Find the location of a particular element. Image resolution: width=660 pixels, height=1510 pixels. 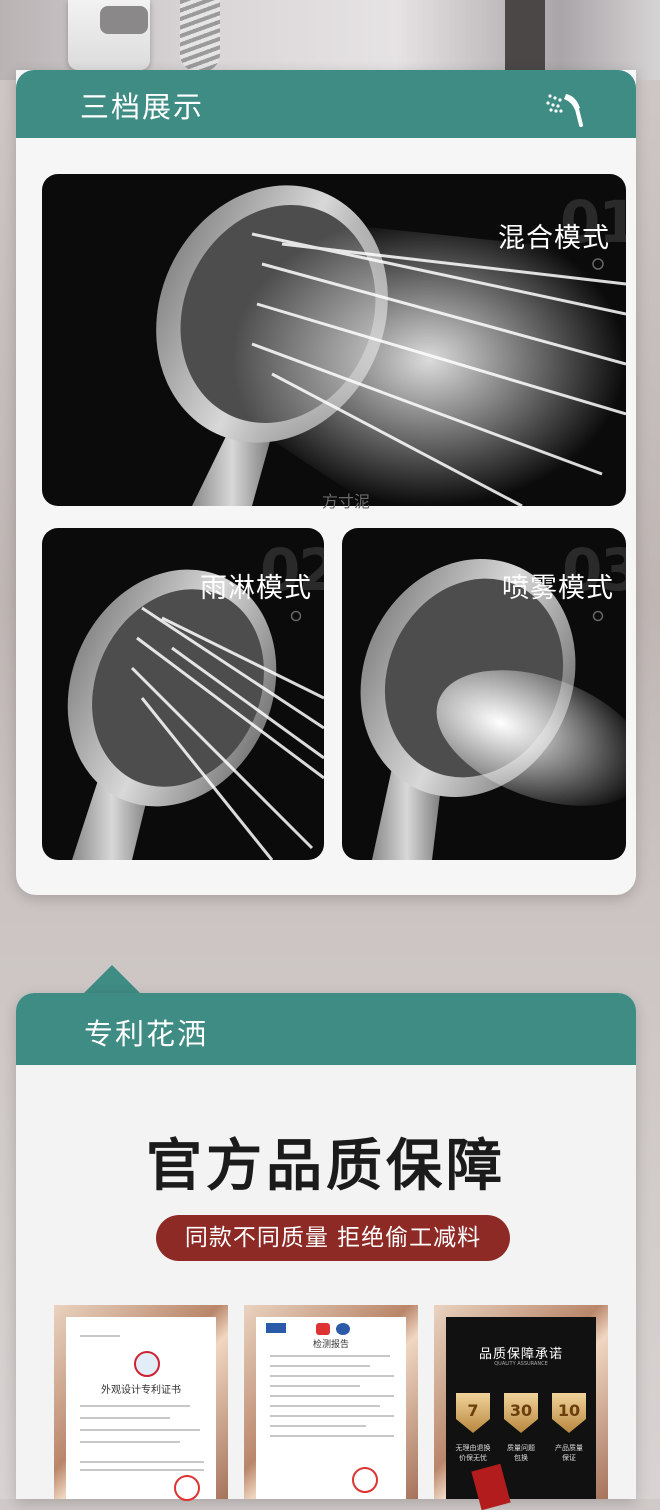

glass-door-rail is located at coordinates (525, 40).